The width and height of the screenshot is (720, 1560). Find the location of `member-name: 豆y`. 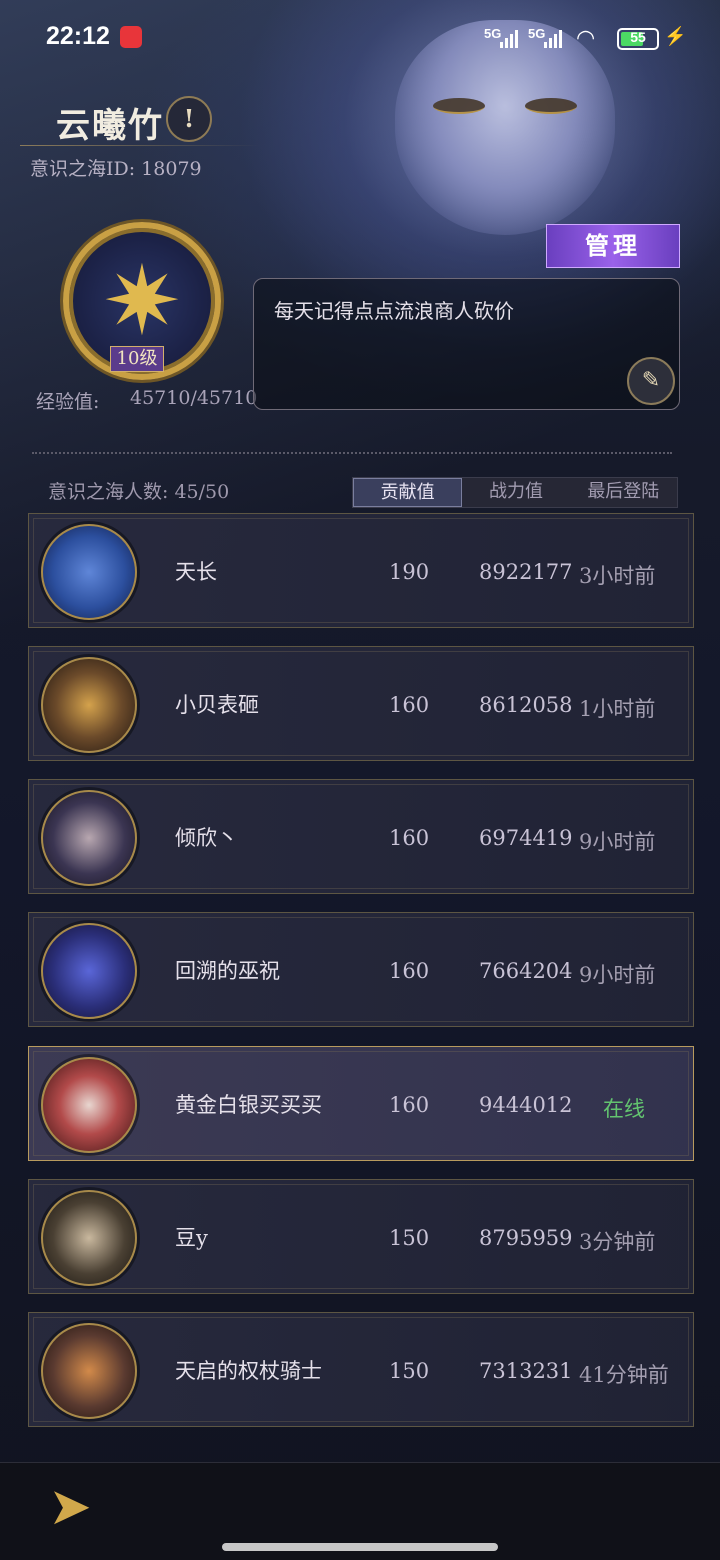

member-name: 豆y is located at coordinates (191, 1238).